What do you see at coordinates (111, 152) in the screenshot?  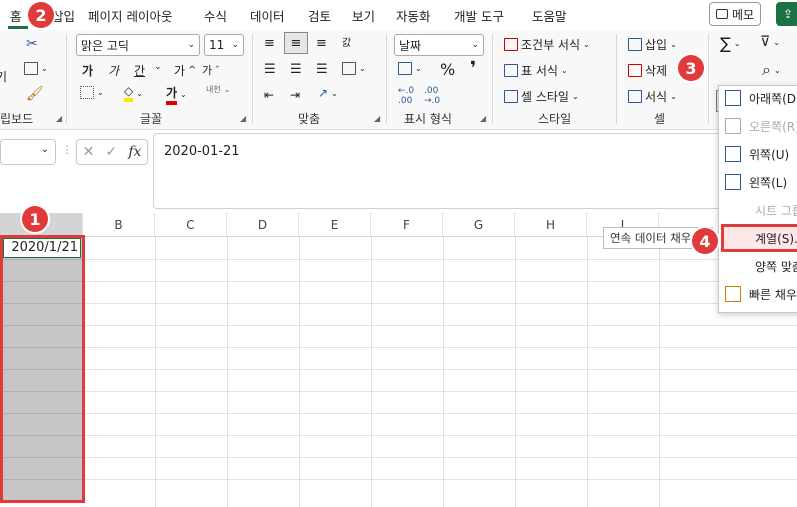 I see `enter-icon: ✓` at bounding box center [111, 152].